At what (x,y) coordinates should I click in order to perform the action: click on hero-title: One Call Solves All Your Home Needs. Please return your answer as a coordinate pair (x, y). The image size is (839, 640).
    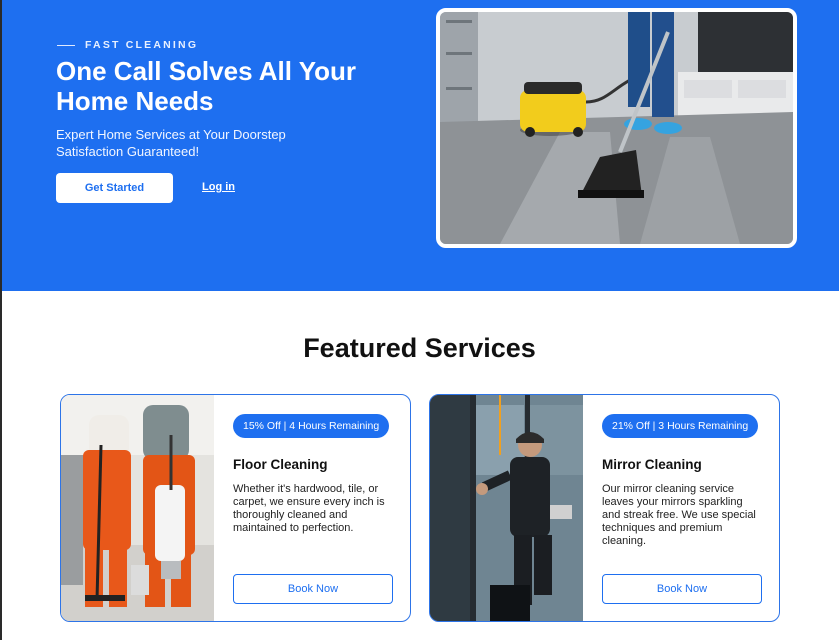
    Looking at the image, I should click on (206, 86).